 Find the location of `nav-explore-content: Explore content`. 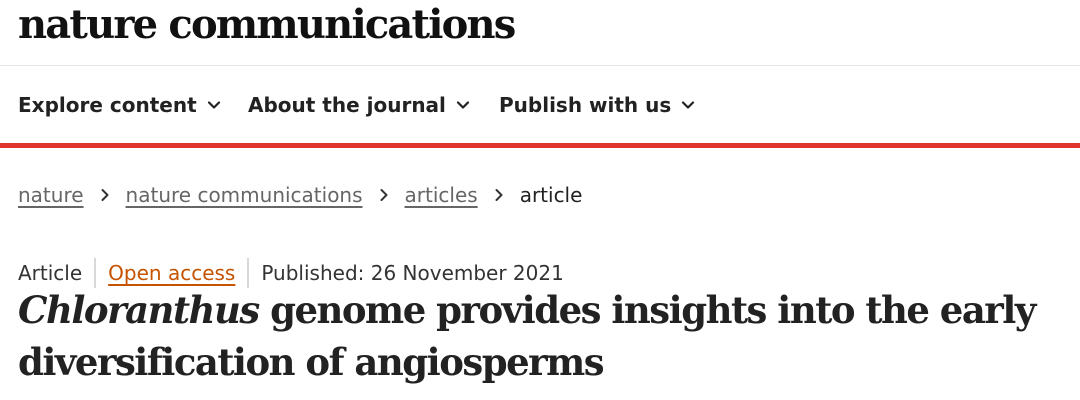

nav-explore-content: Explore content is located at coordinates (119, 105).